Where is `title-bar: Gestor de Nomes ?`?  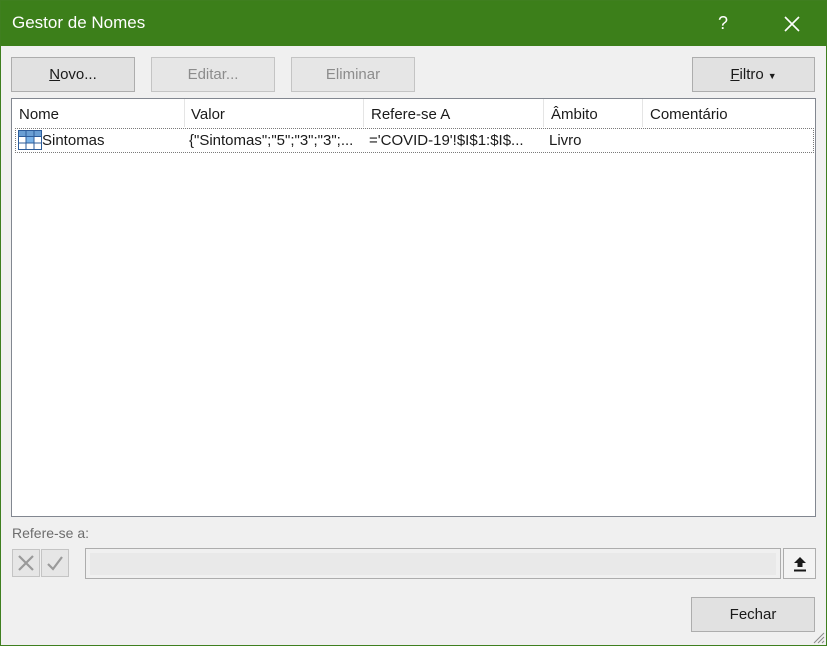 title-bar: Gestor de Nomes ? is located at coordinates (413, 23).